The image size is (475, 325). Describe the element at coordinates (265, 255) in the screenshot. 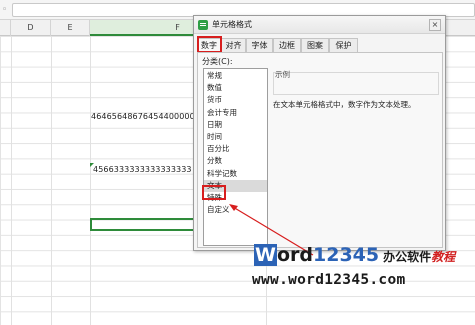

I see `watermark-w: W` at that location.